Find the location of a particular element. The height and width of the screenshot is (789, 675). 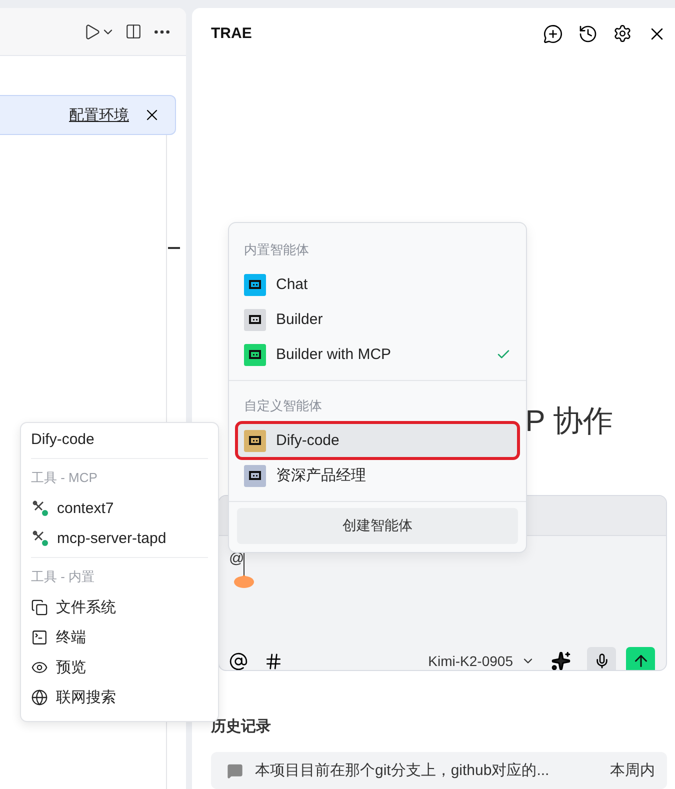

tool-item: 文件系统 is located at coordinates (119, 607).